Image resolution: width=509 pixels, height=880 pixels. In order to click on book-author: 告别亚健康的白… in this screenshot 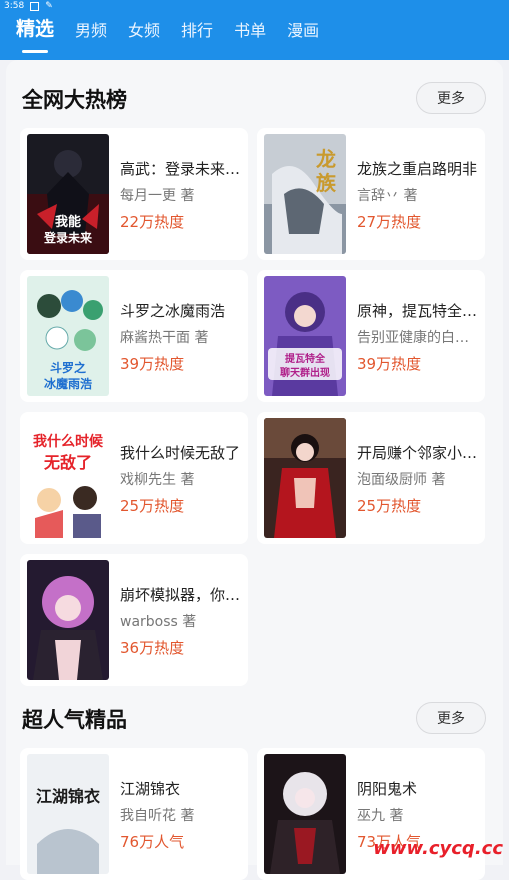, I will do `click(413, 338)`.